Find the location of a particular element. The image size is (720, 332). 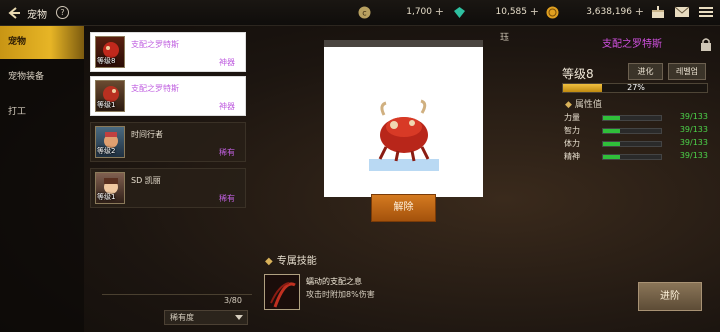

coin-currency: c 1,700 + is located at coordinates (402, 13).